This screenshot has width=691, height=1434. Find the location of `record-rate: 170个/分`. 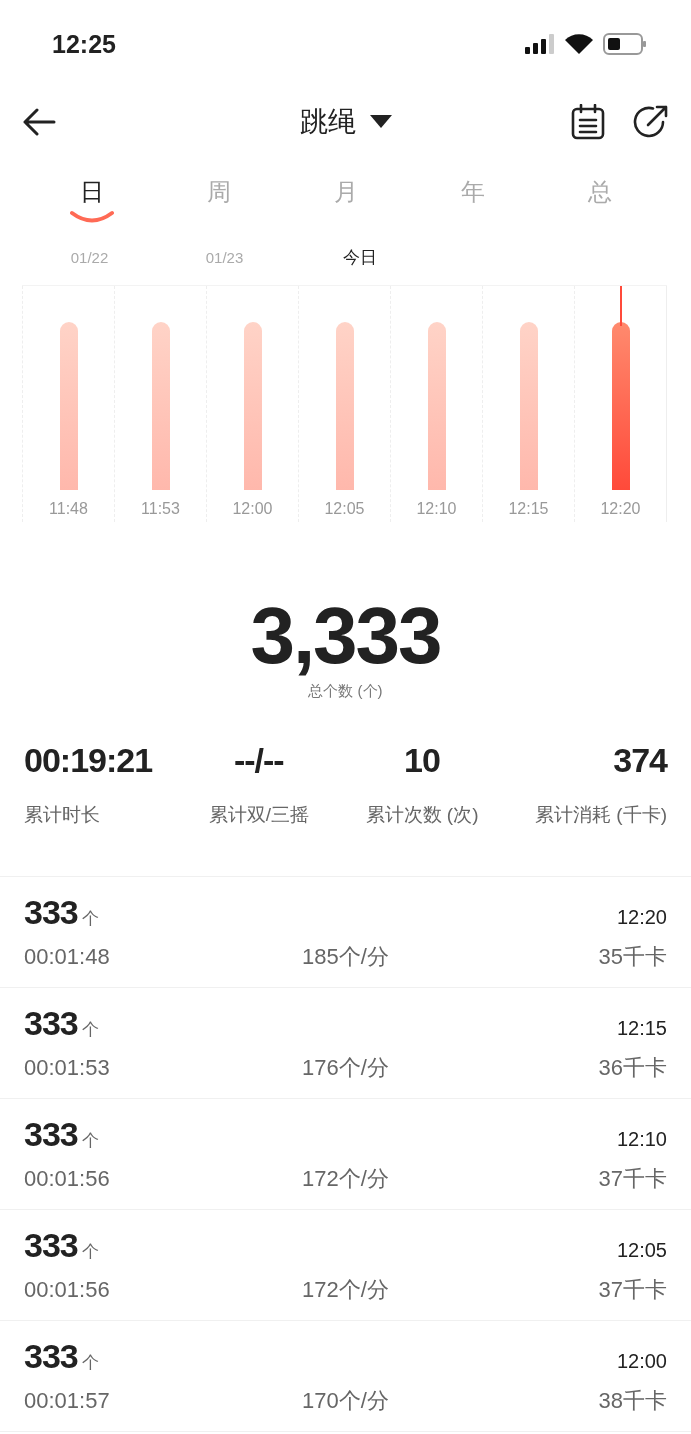

record-rate: 170个/分 is located at coordinates (345, 1400).